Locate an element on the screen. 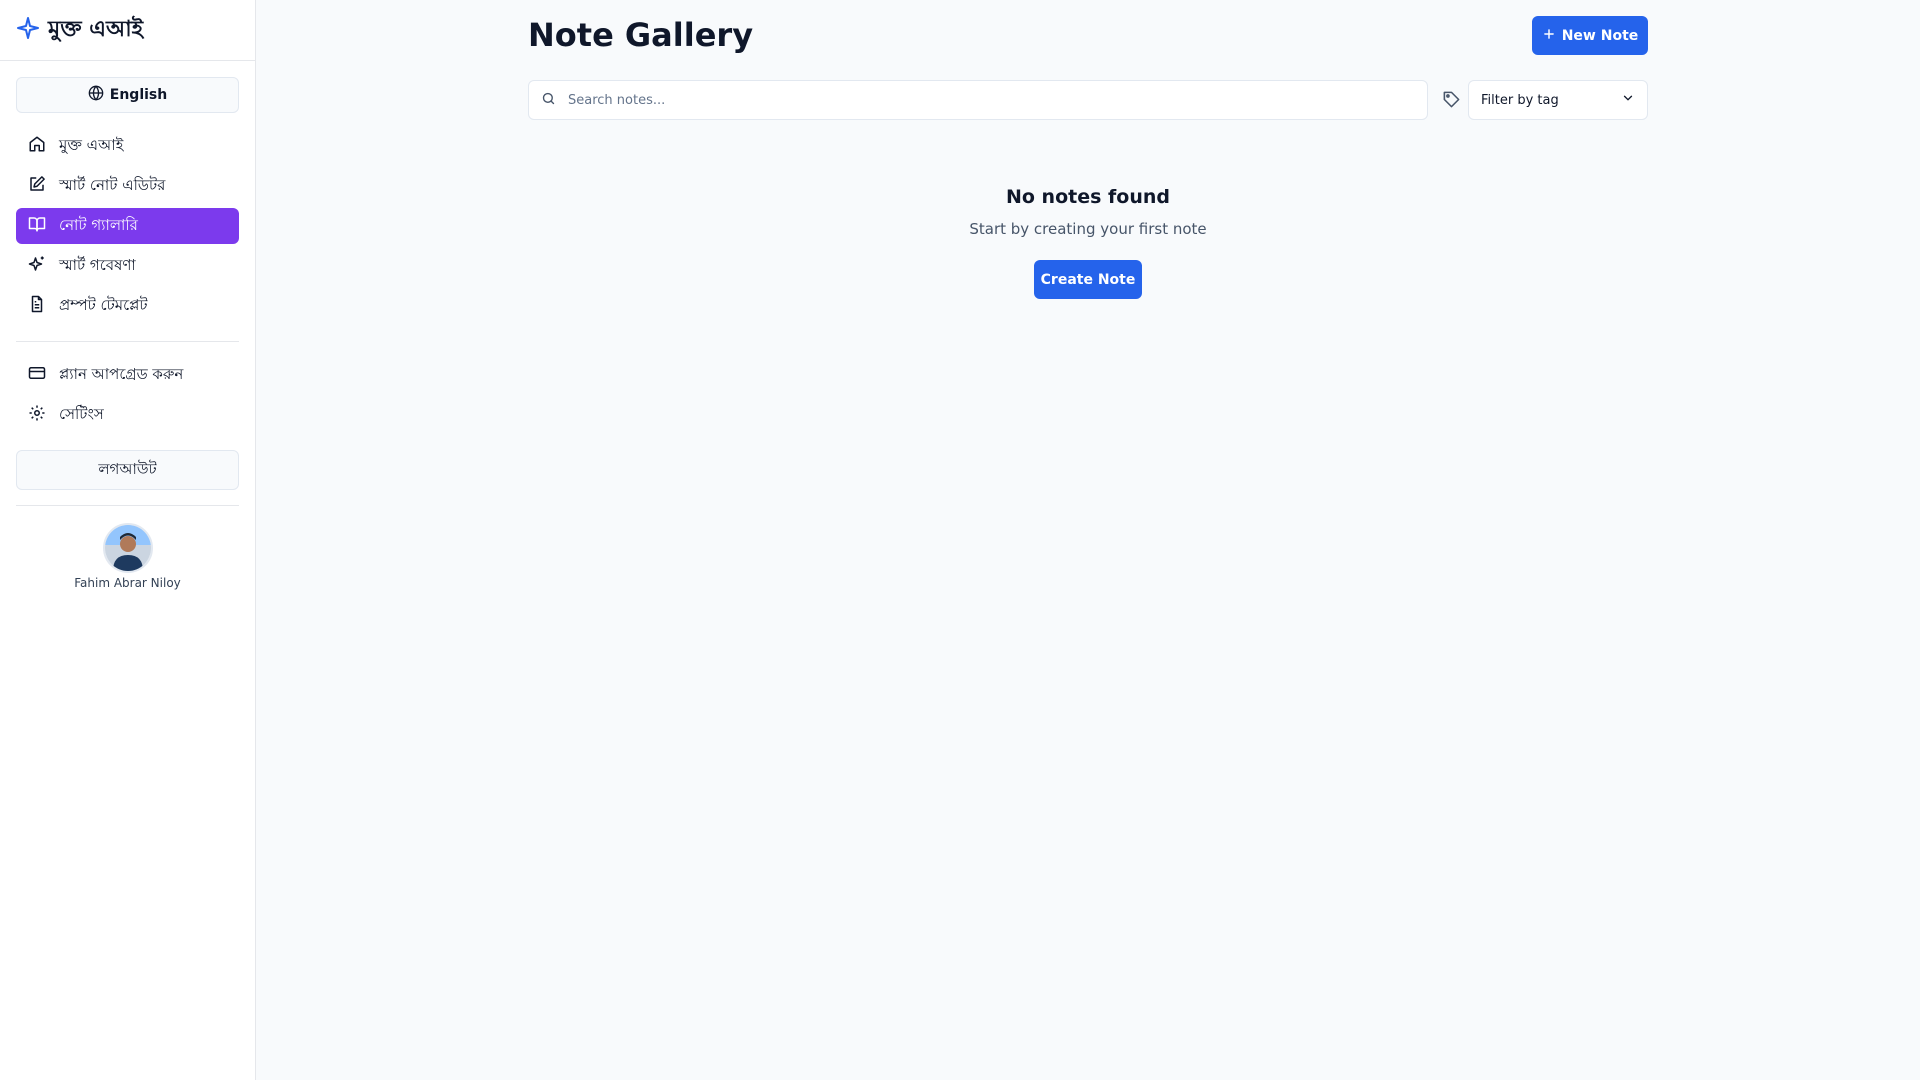 The width and height of the screenshot is (1920, 1080). page-title: Note Gallery is located at coordinates (641, 35).